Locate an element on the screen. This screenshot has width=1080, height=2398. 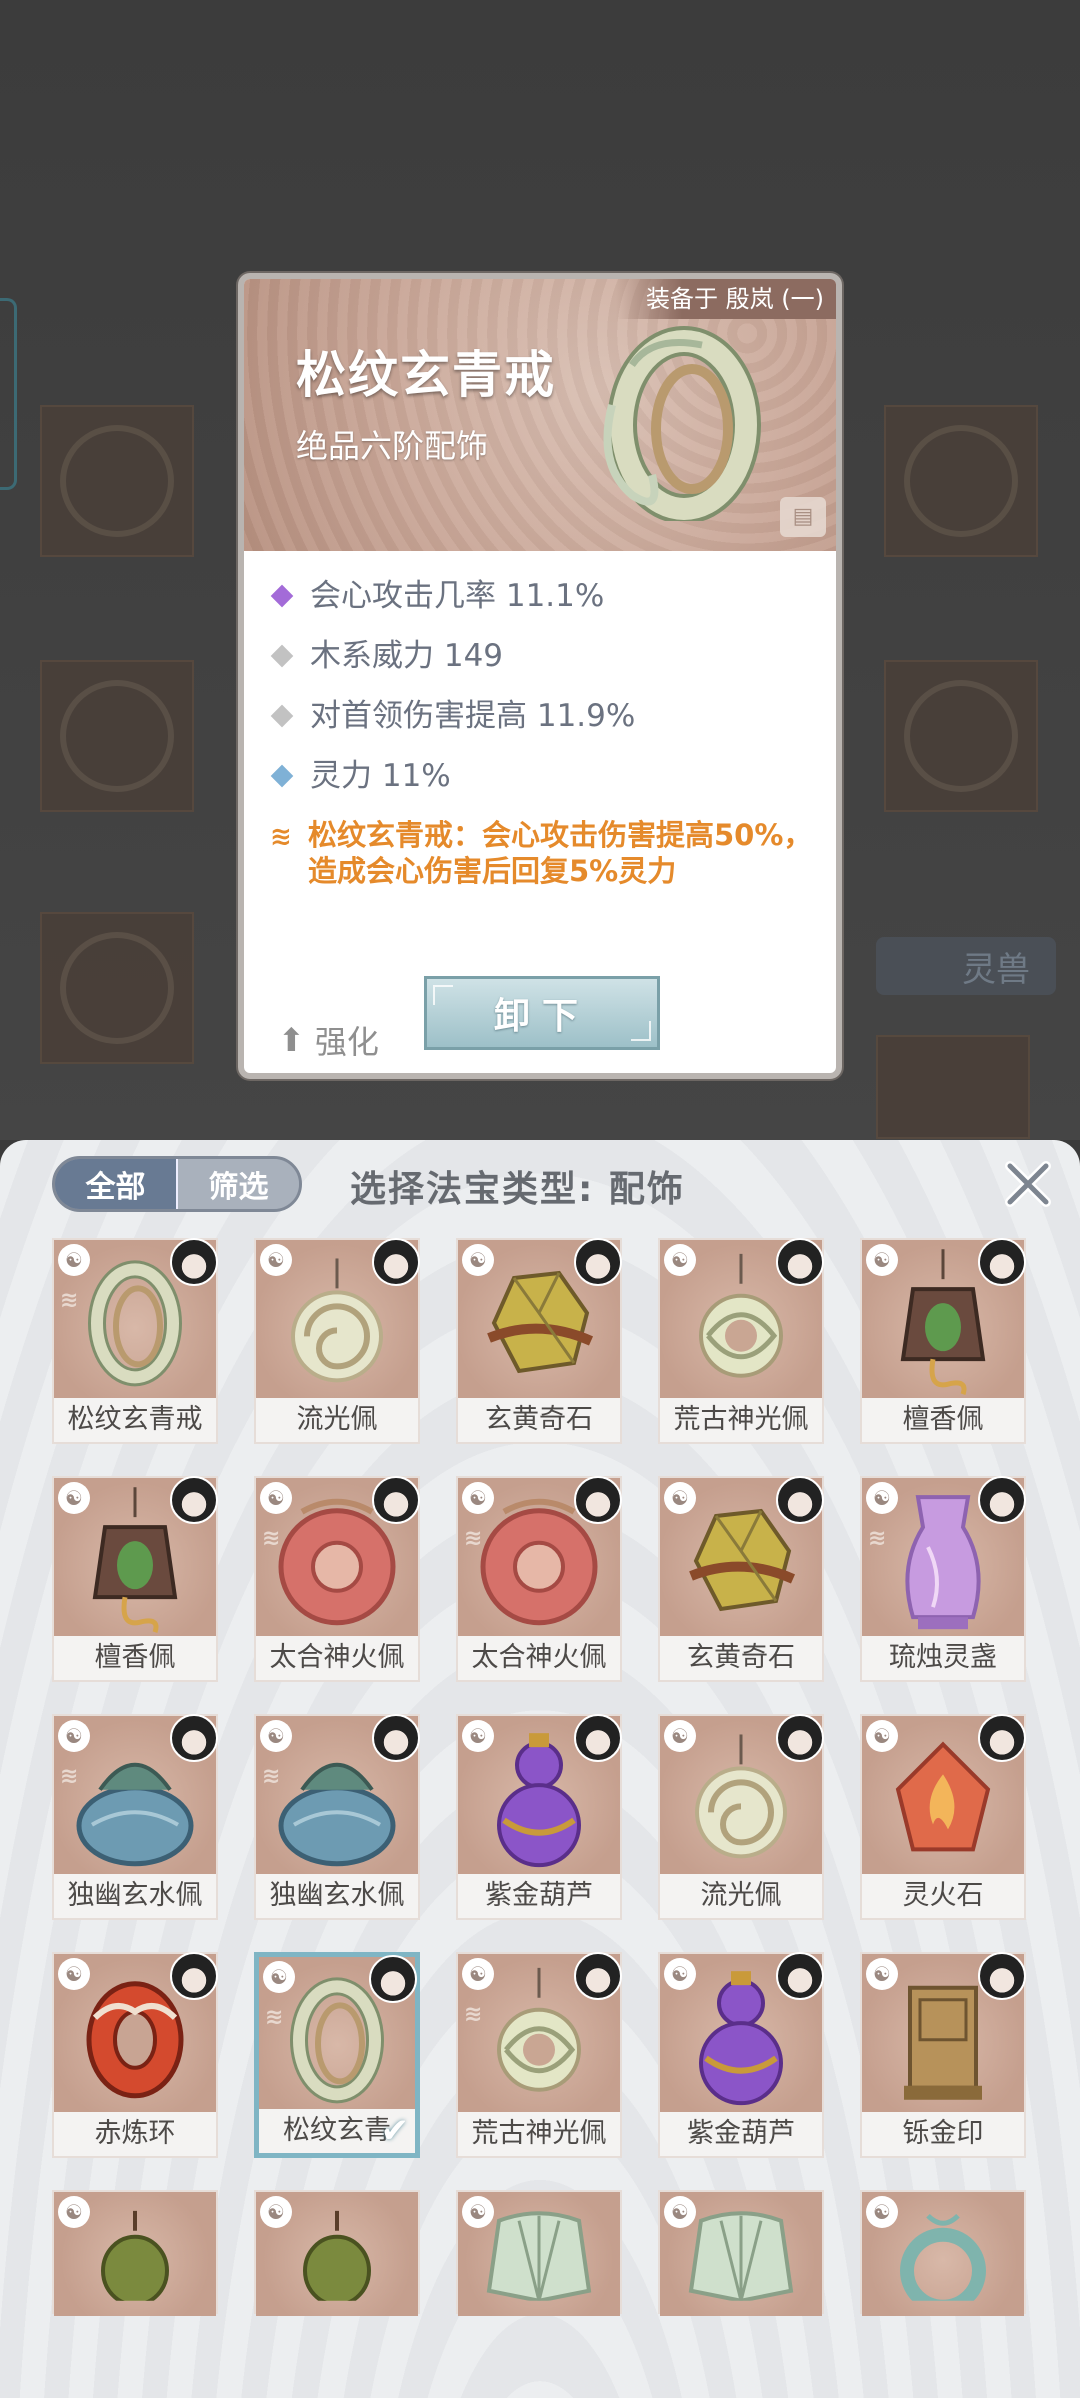
tab-all: 全部 is located at coordinates (115, 1184).